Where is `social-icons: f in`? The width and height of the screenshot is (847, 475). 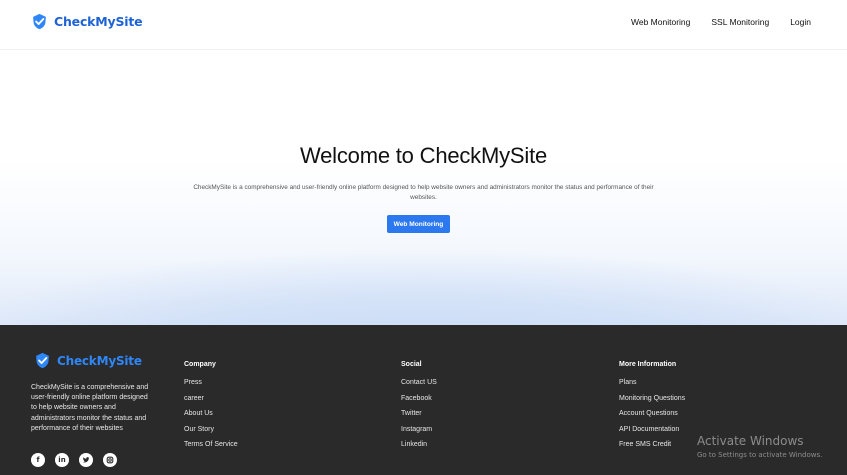
social-icons: f in is located at coordinates (74, 460).